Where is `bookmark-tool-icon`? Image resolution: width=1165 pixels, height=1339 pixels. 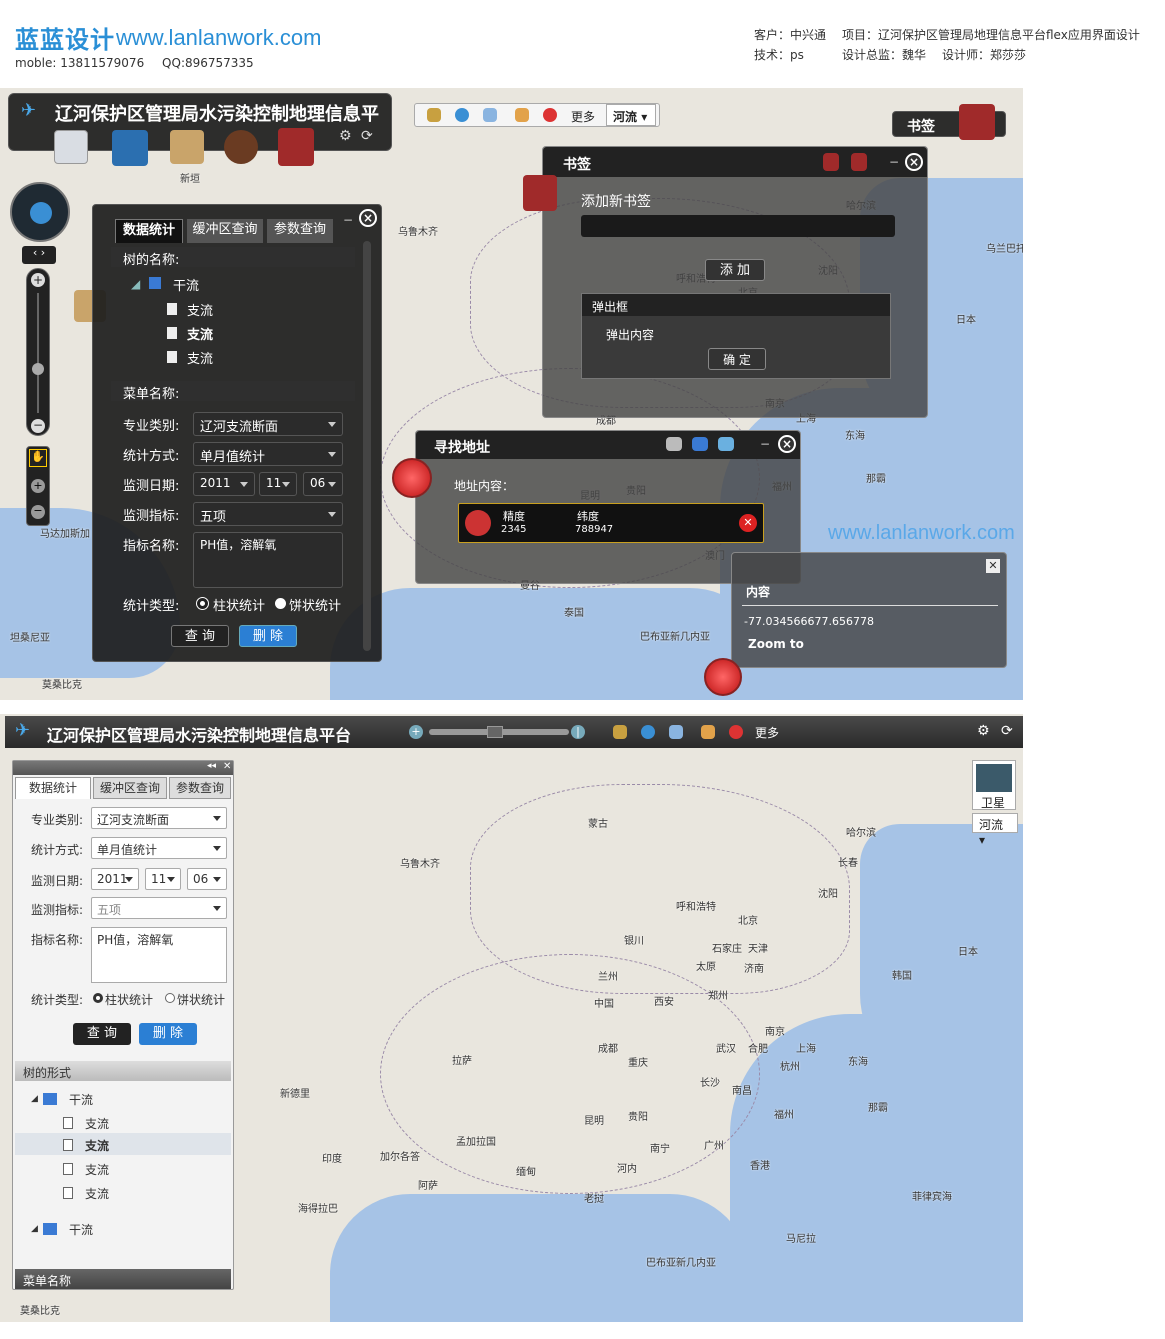
bookmark-tool-icon is located at coordinates (296, 147).